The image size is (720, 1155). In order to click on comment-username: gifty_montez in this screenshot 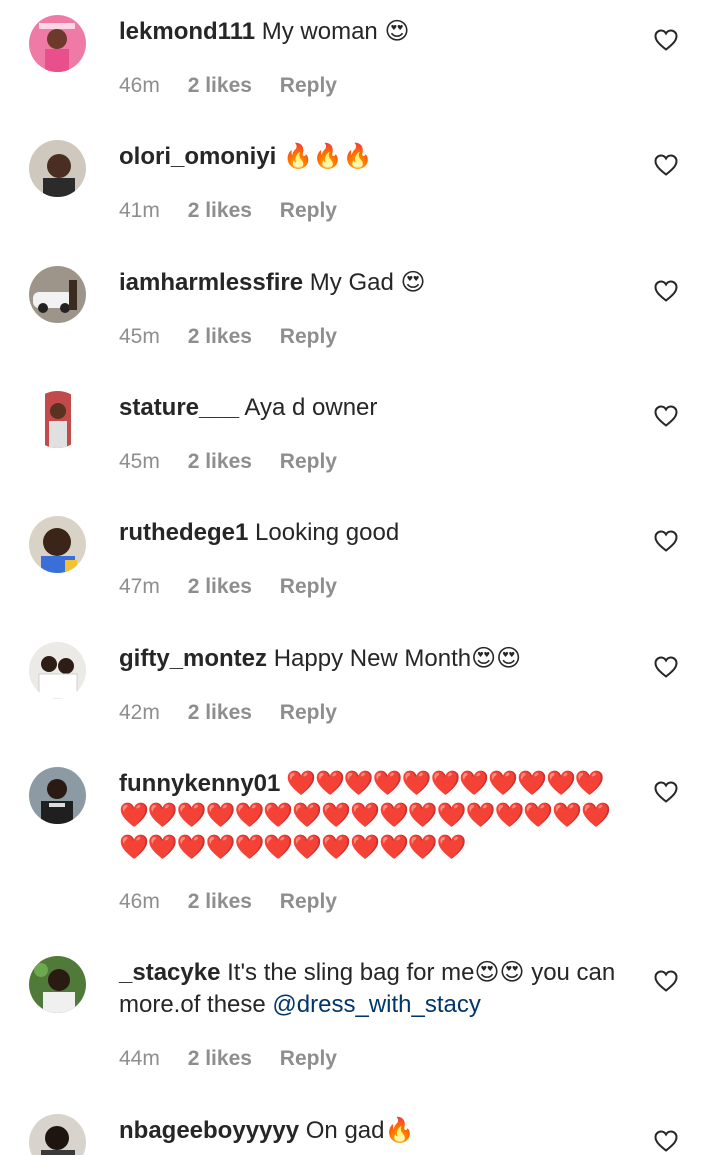, I will do `click(193, 658)`.